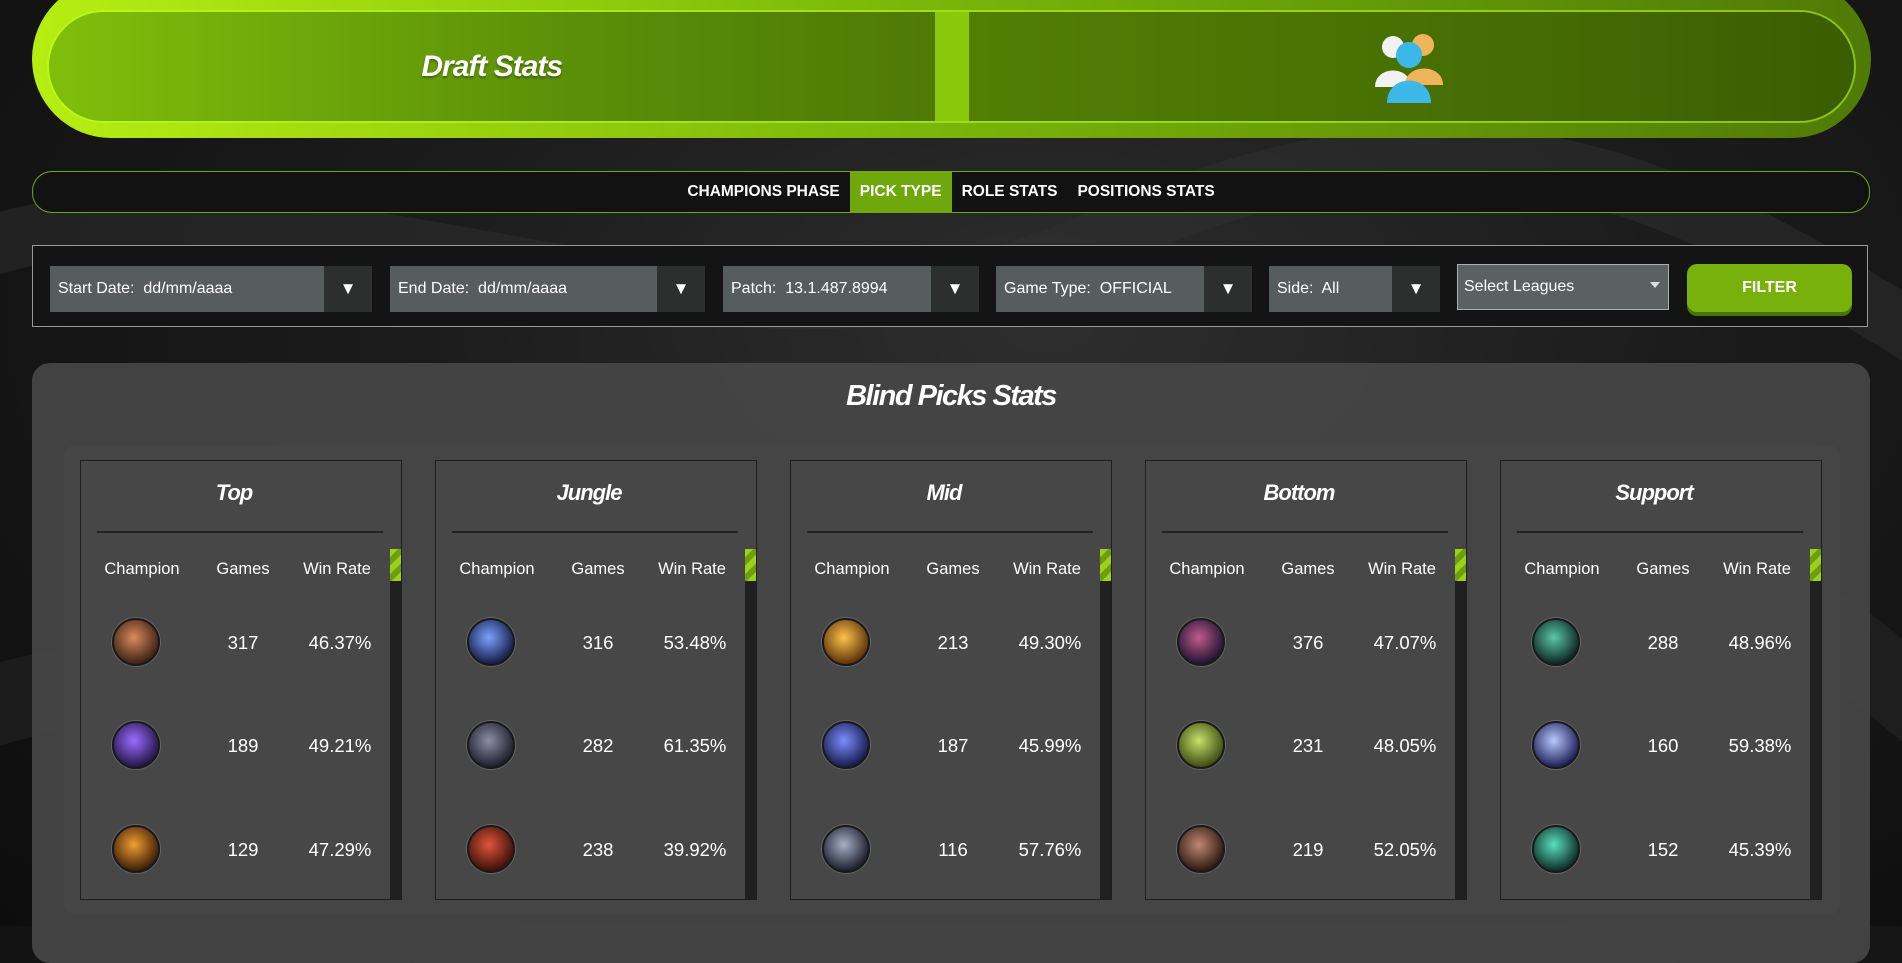  What do you see at coordinates (1050, 745) in the screenshot?
I see `win-rate-cell: 45.99%` at bounding box center [1050, 745].